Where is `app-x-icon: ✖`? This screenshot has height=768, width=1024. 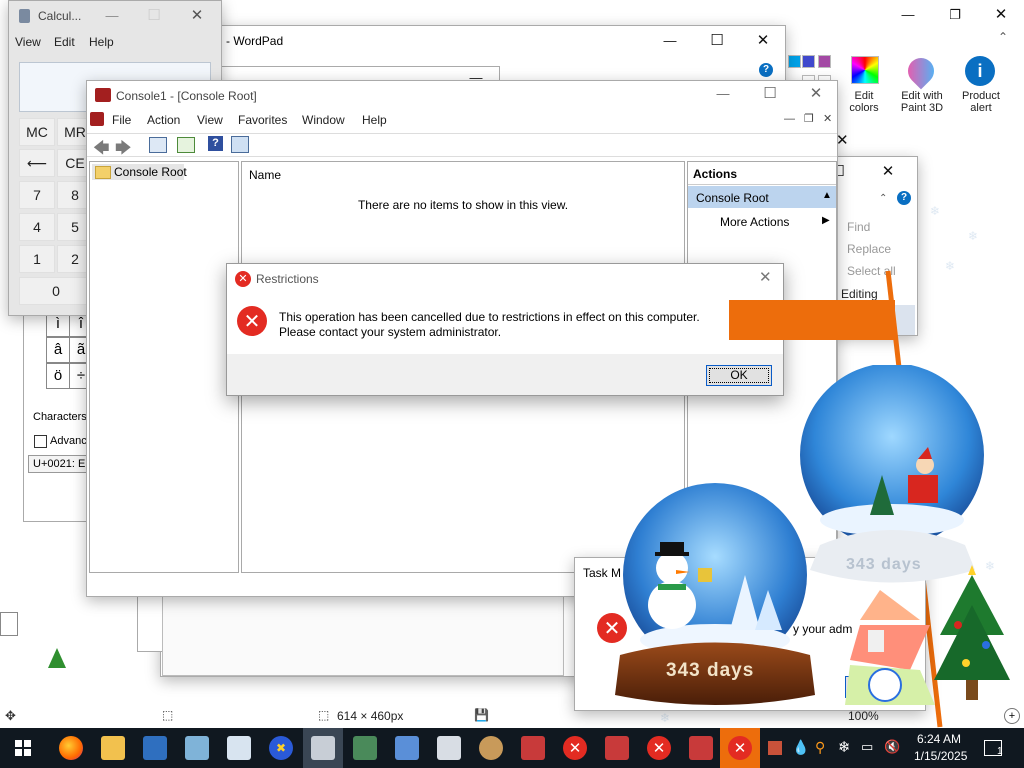 app-x-icon: ✖ is located at coordinates (281, 748).